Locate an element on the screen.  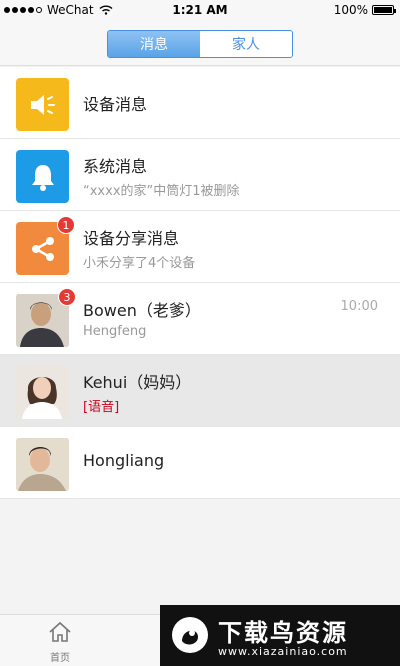
watermark-url: www.xiazainiao.com is located at coordinates (283, 651).